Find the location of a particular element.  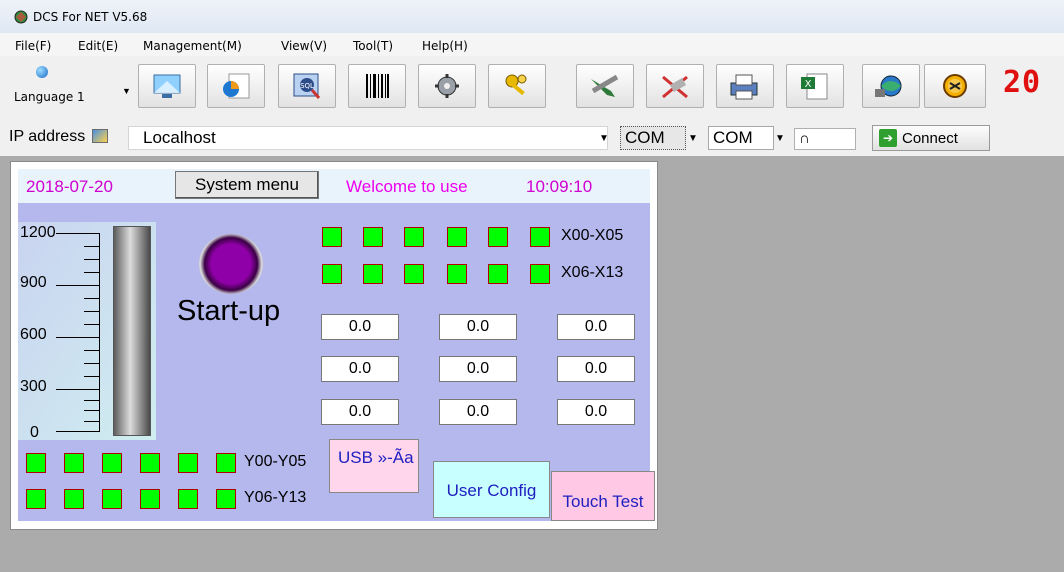

startup-label: Start-up is located at coordinates (229, 311).